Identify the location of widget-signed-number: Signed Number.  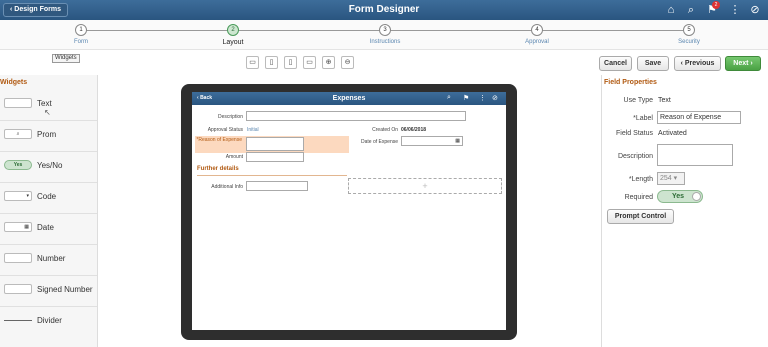
(48, 291).